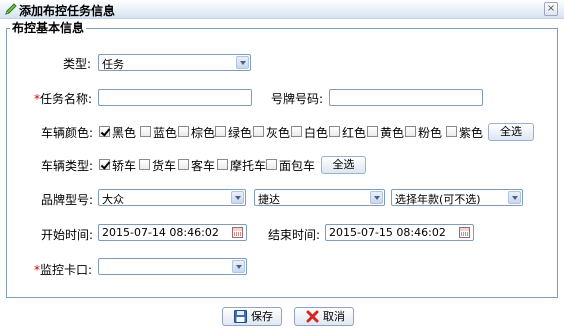  Describe the element at coordinates (77, 64) in the screenshot. I see `type-label: 类型:` at that location.